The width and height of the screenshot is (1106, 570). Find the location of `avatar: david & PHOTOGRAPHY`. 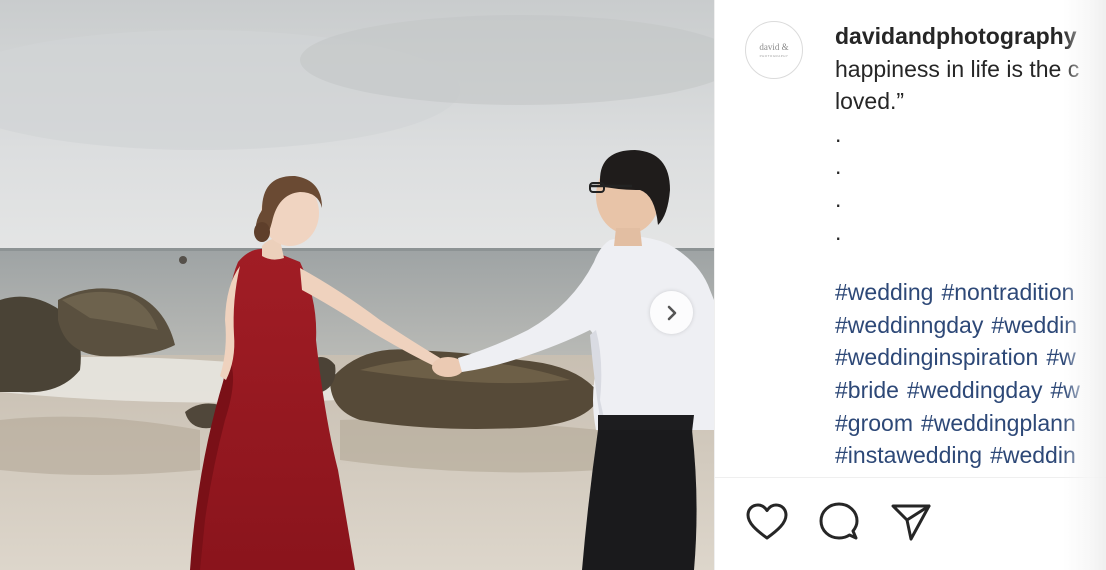

avatar: david & PHOTOGRAPHY is located at coordinates (774, 50).